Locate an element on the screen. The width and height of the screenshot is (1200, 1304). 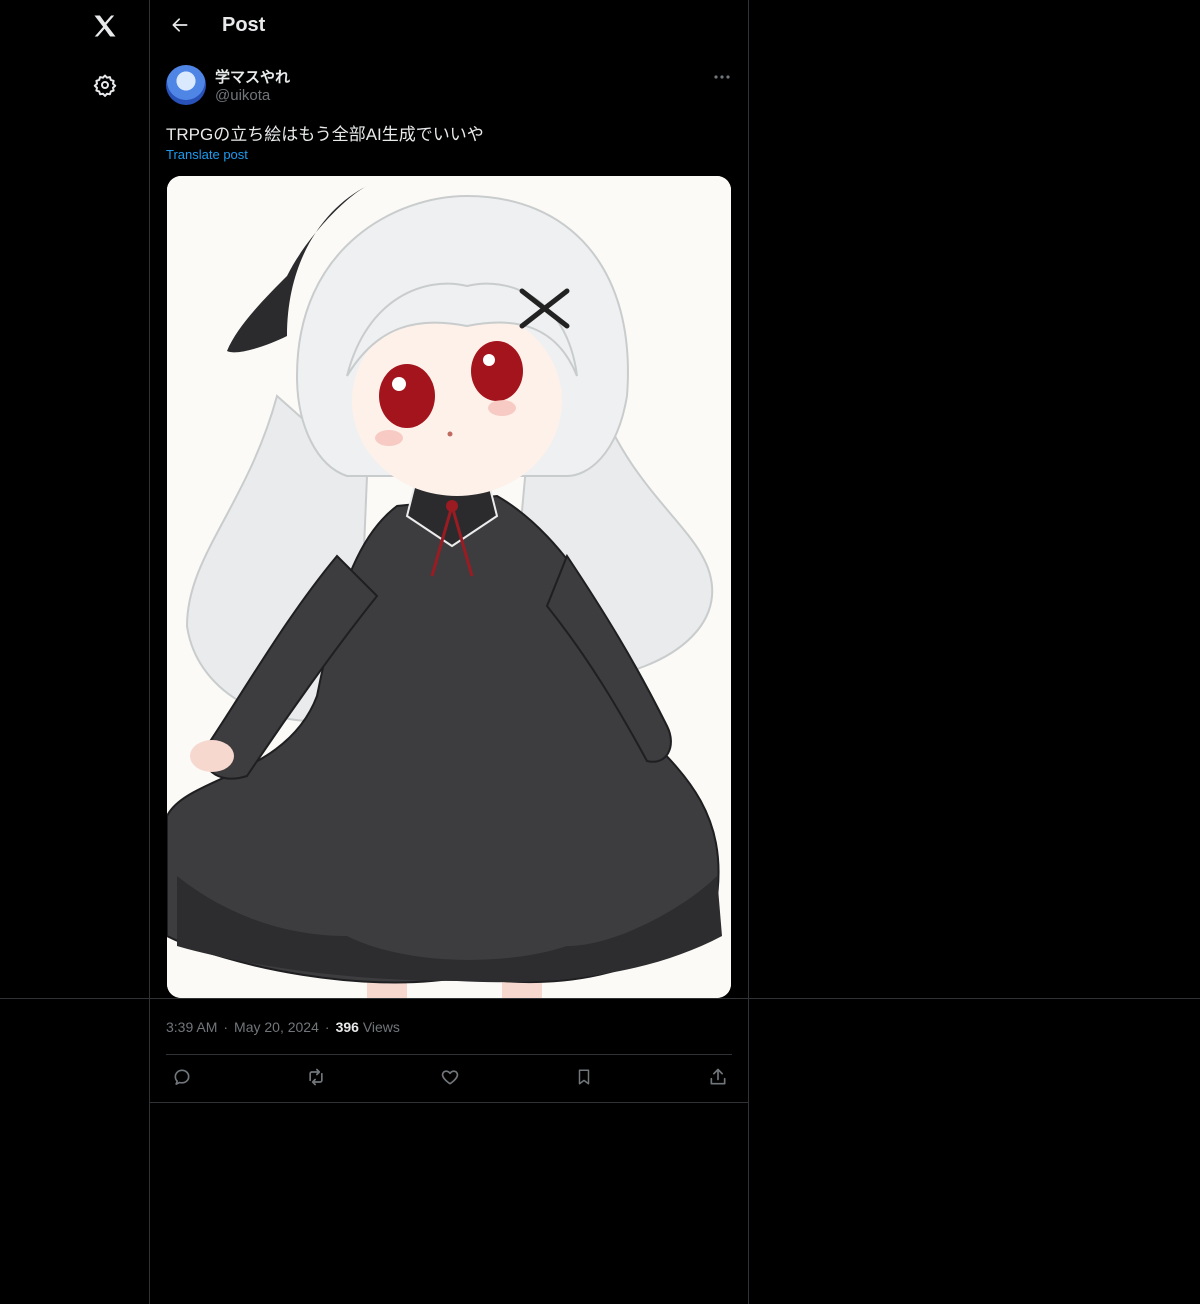
post-meta: 3:39 AM · May 20, 2024 · 396 Views is located at coordinates (283, 1027).